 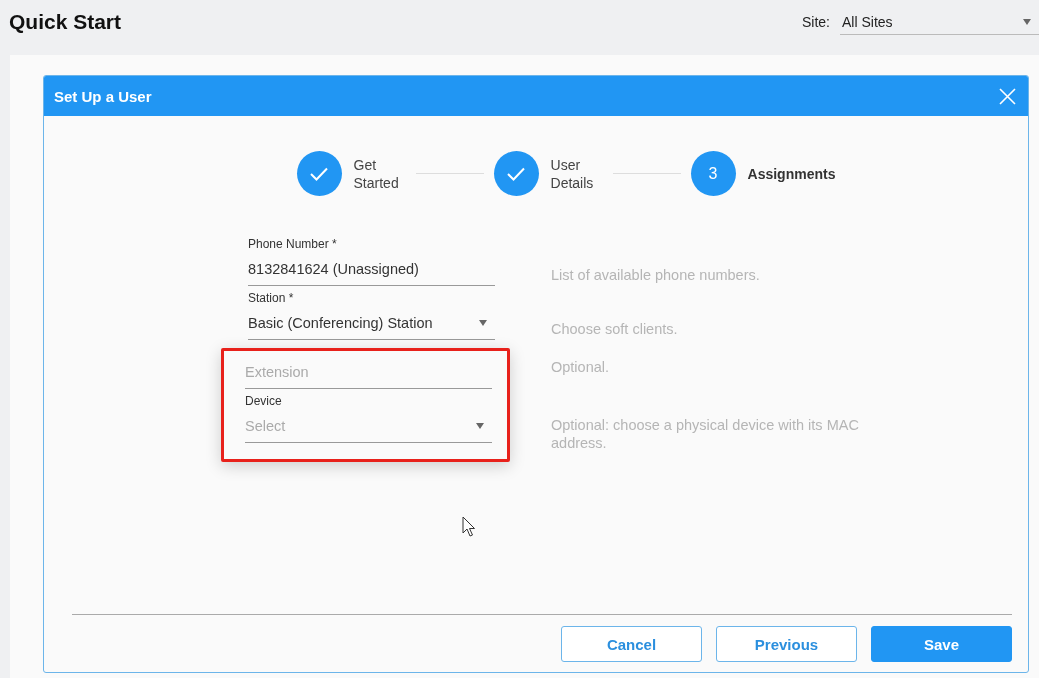 I want to click on cursor-icon, so click(x=469, y=527).